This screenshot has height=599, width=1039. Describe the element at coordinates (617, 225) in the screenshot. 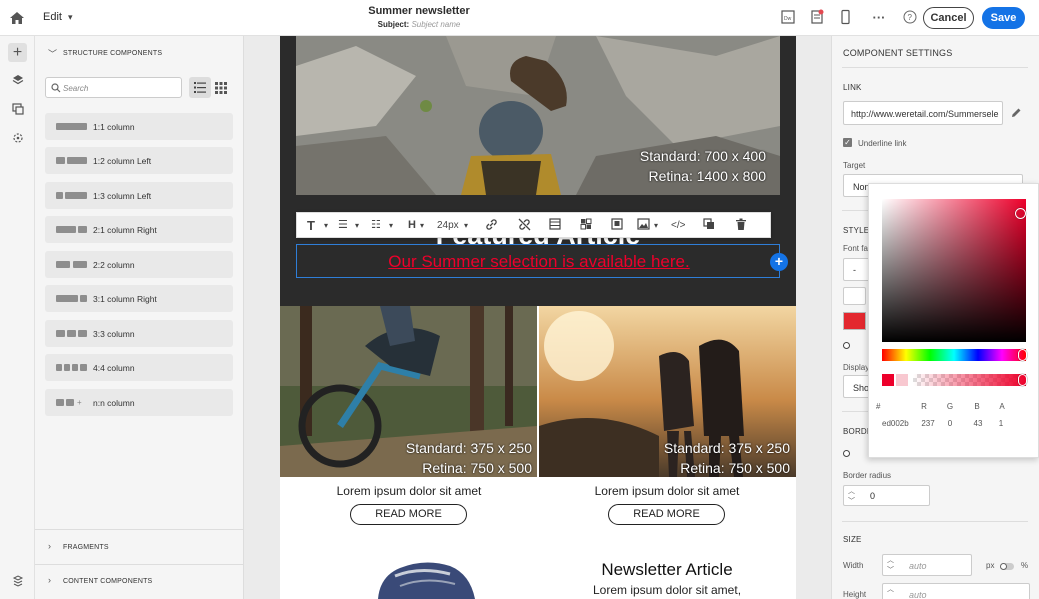

I see `image-block-icon` at that location.